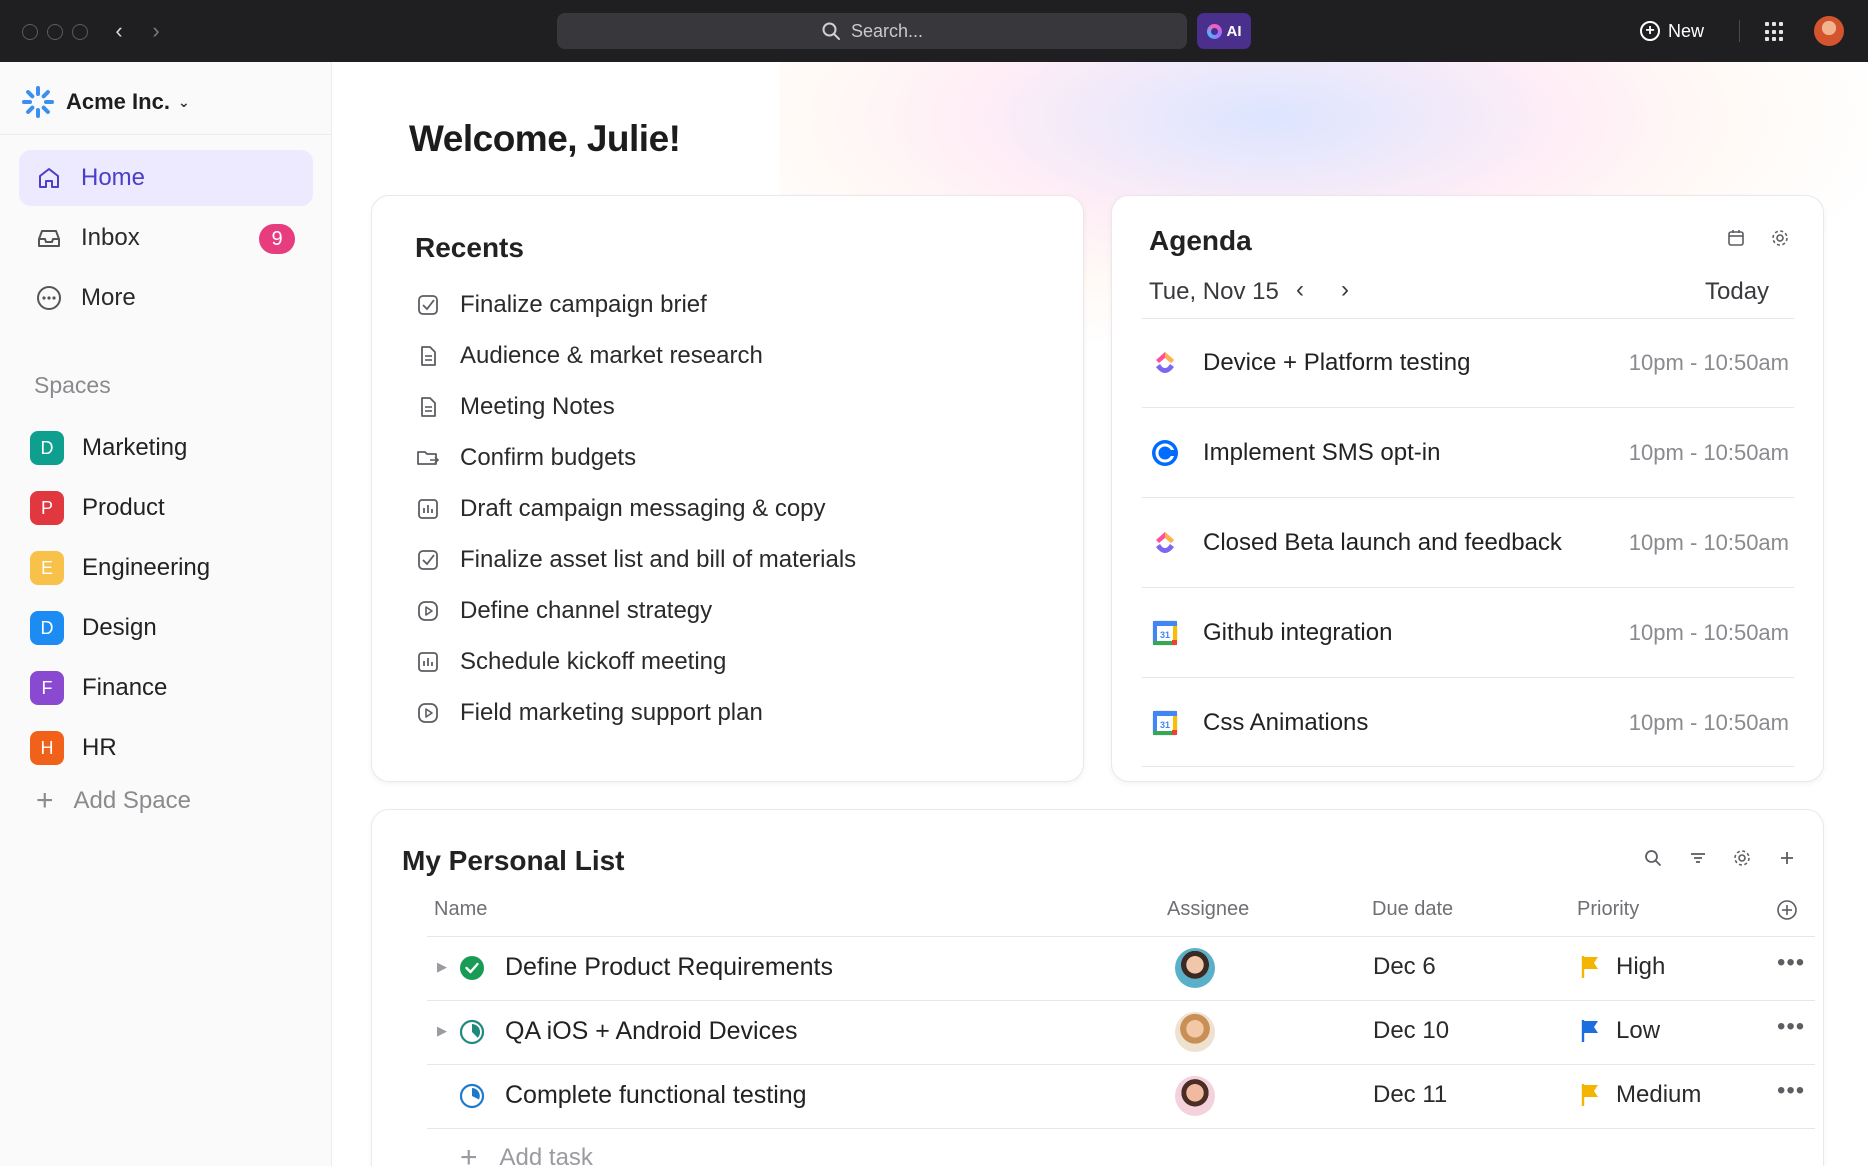  Describe the element at coordinates (593, 661) in the screenshot. I see `recent-item-label: Schedule kickoff meeting` at that location.